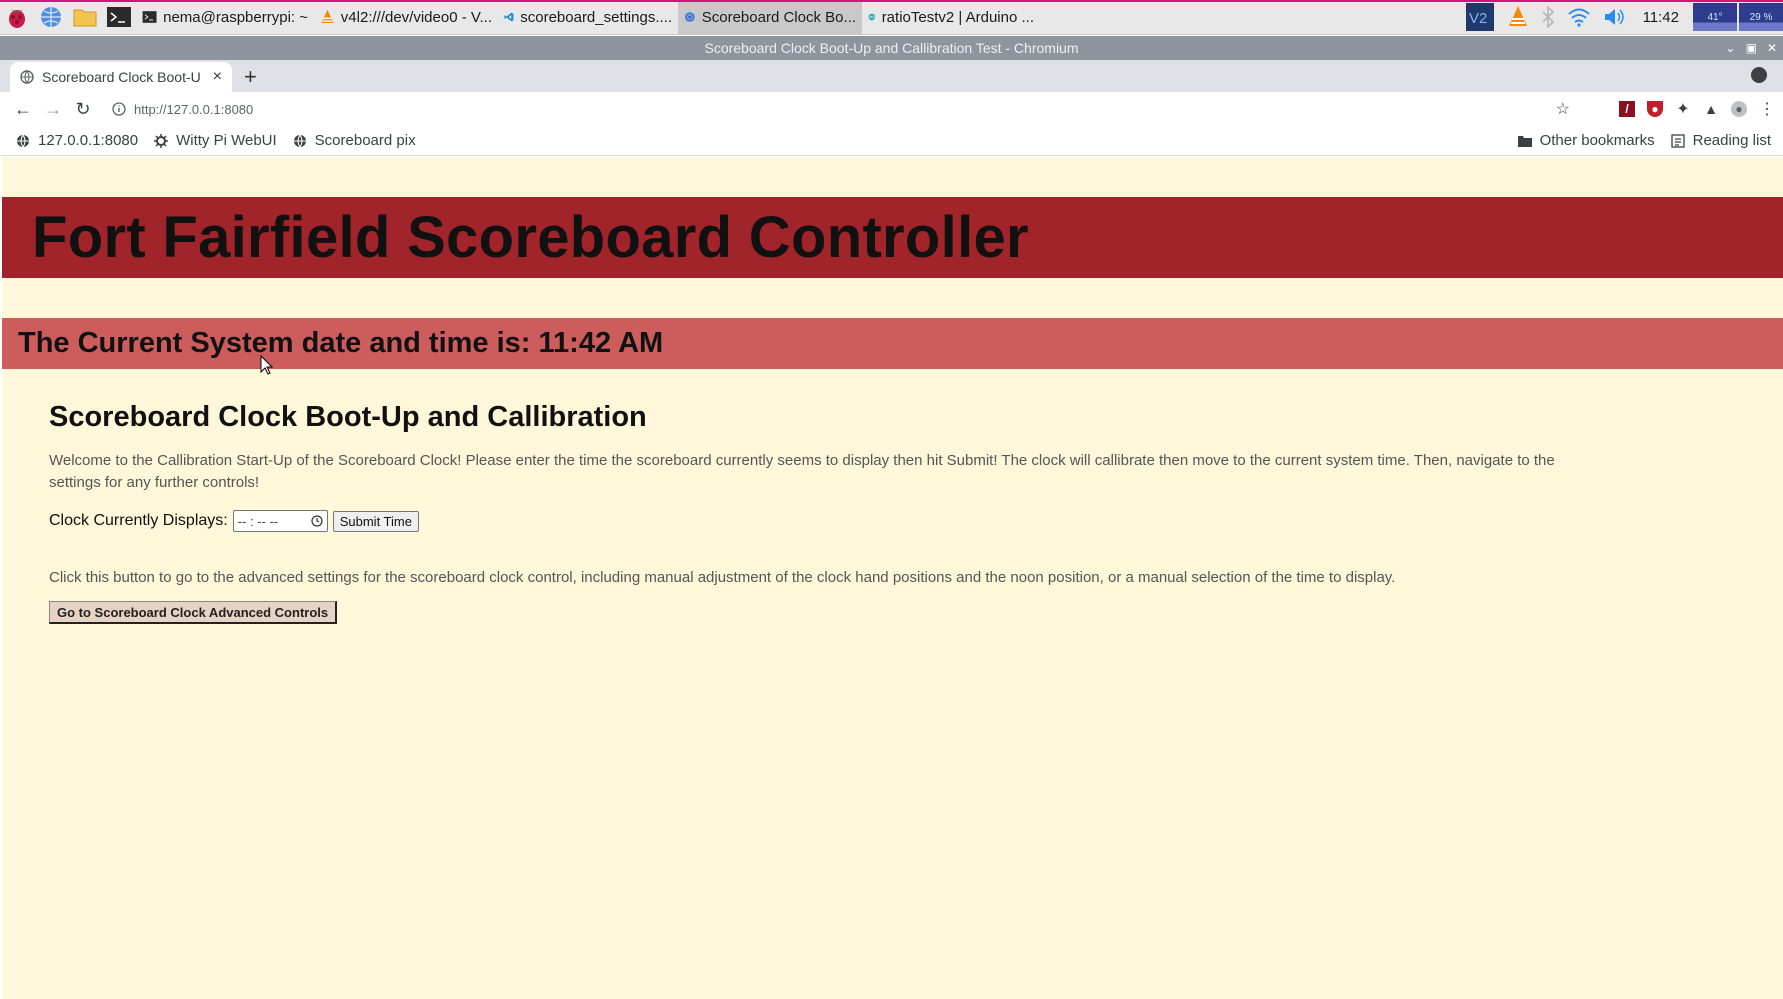 This screenshot has width=1783, height=999. I want to click on new-tab-icon: +, so click(250, 77).